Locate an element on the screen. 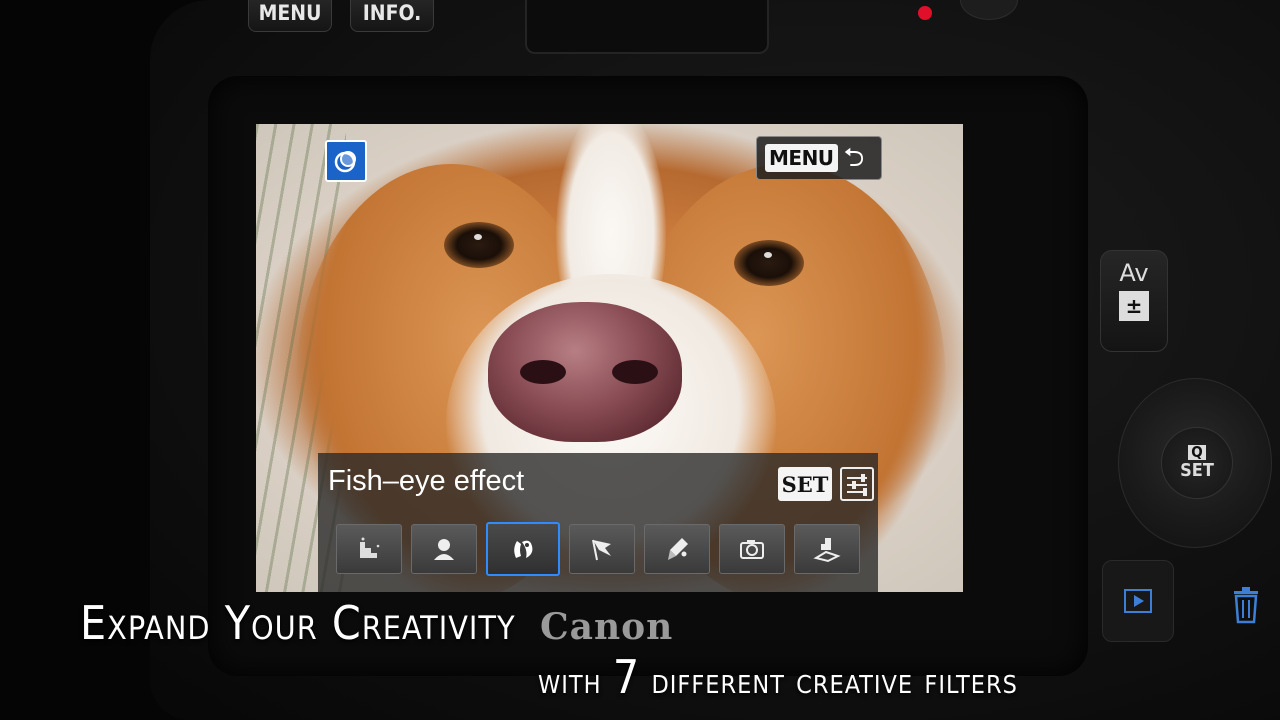 The width and height of the screenshot is (1280, 720). miniature-icon is located at coordinates (827, 550).